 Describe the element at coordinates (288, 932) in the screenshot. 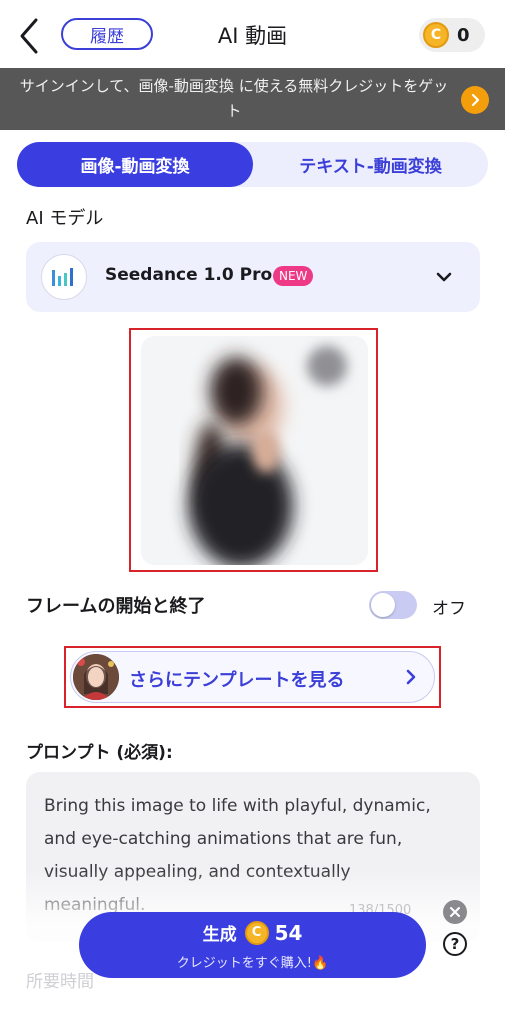

I see `generate-cost: 54` at that location.